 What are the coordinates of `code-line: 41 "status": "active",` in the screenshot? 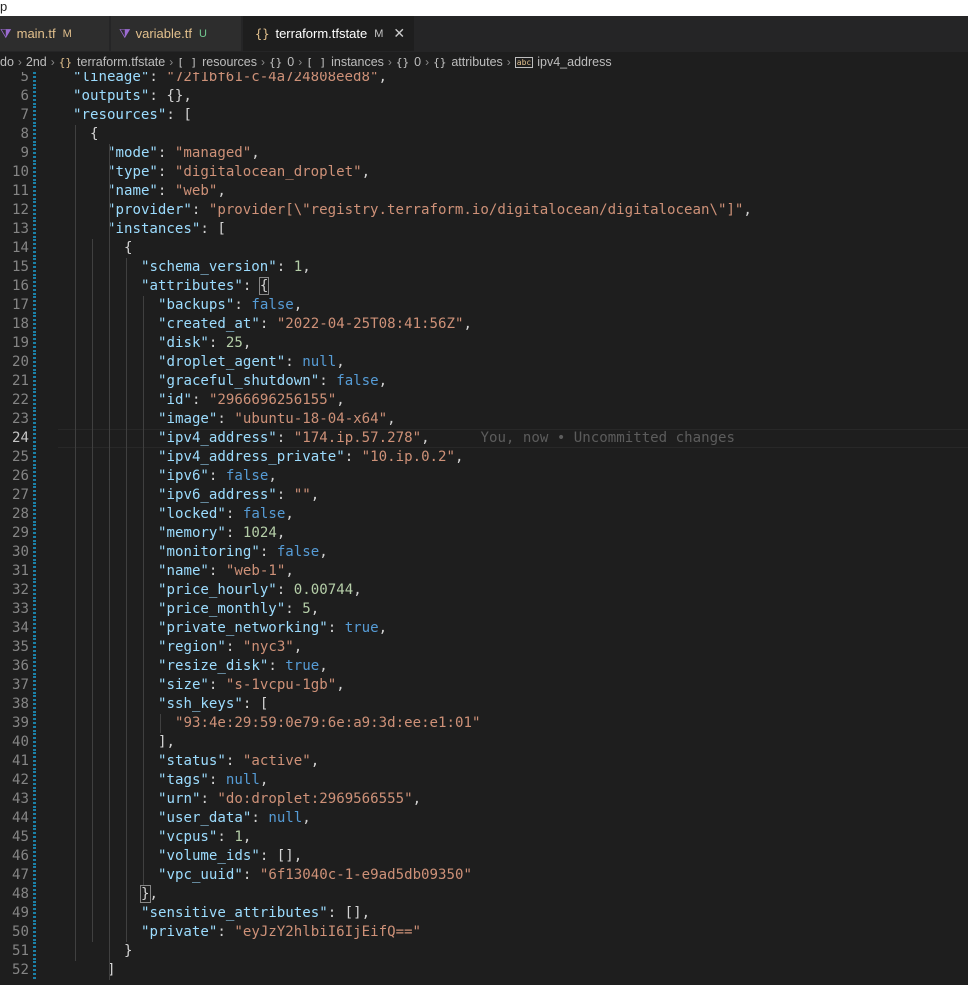 It's located at (484, 761).